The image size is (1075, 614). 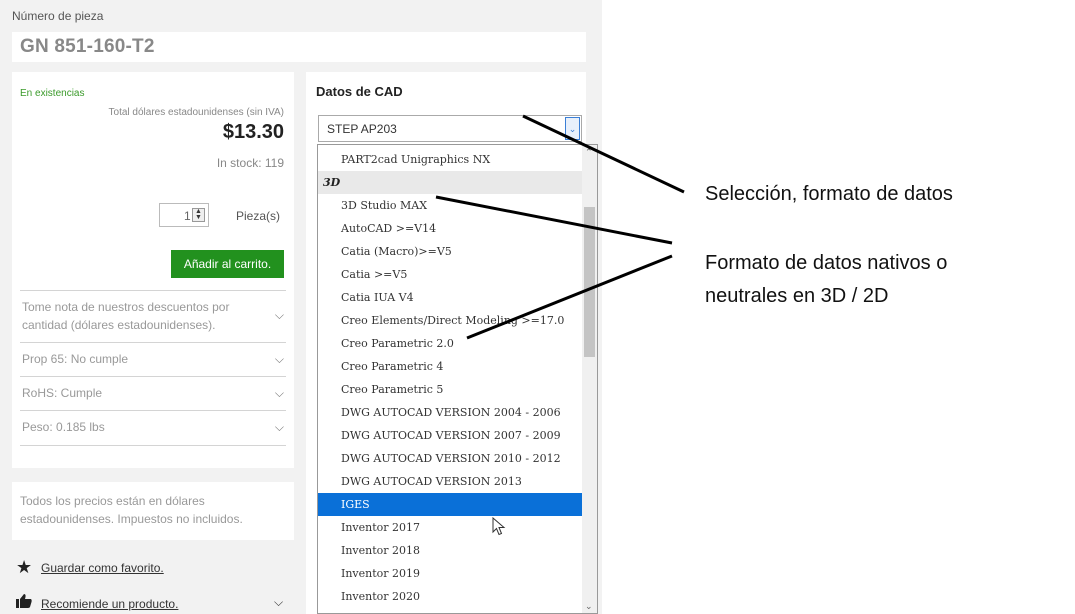 What do you see at coordinates (450, 366) in the screenshot?
I see `dropdown-option: Creo Parametric 4` at bounding box center [450, 366].